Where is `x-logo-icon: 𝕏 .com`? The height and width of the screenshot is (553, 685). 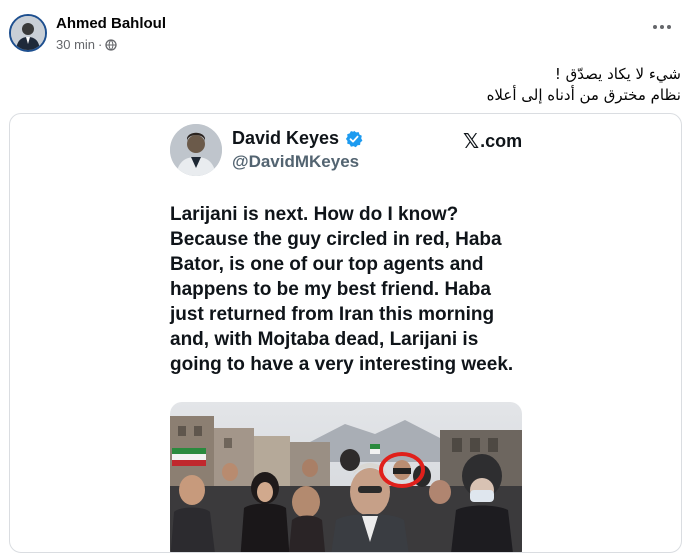
x-logo-icon: 𝕏 .com is located at coordinates (492, 141).